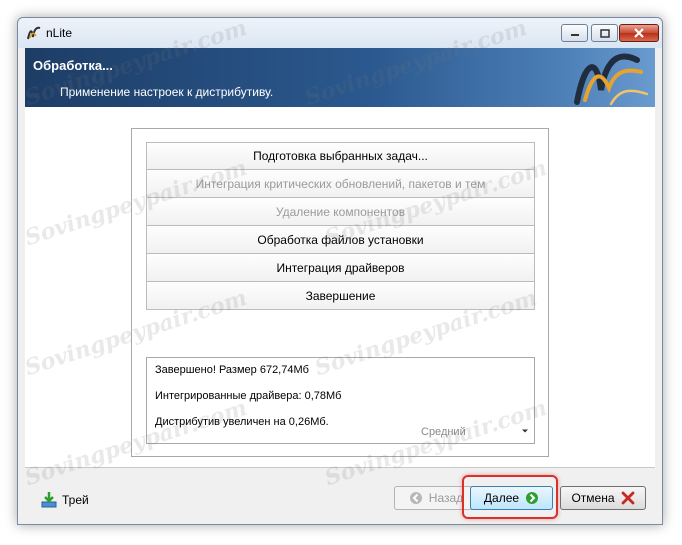 This screenshot has height=545, width=682. What do you see at coordinates (59, 33) in the screenshot?
I see `window-title: nLite` at bounding box center [59, 33].